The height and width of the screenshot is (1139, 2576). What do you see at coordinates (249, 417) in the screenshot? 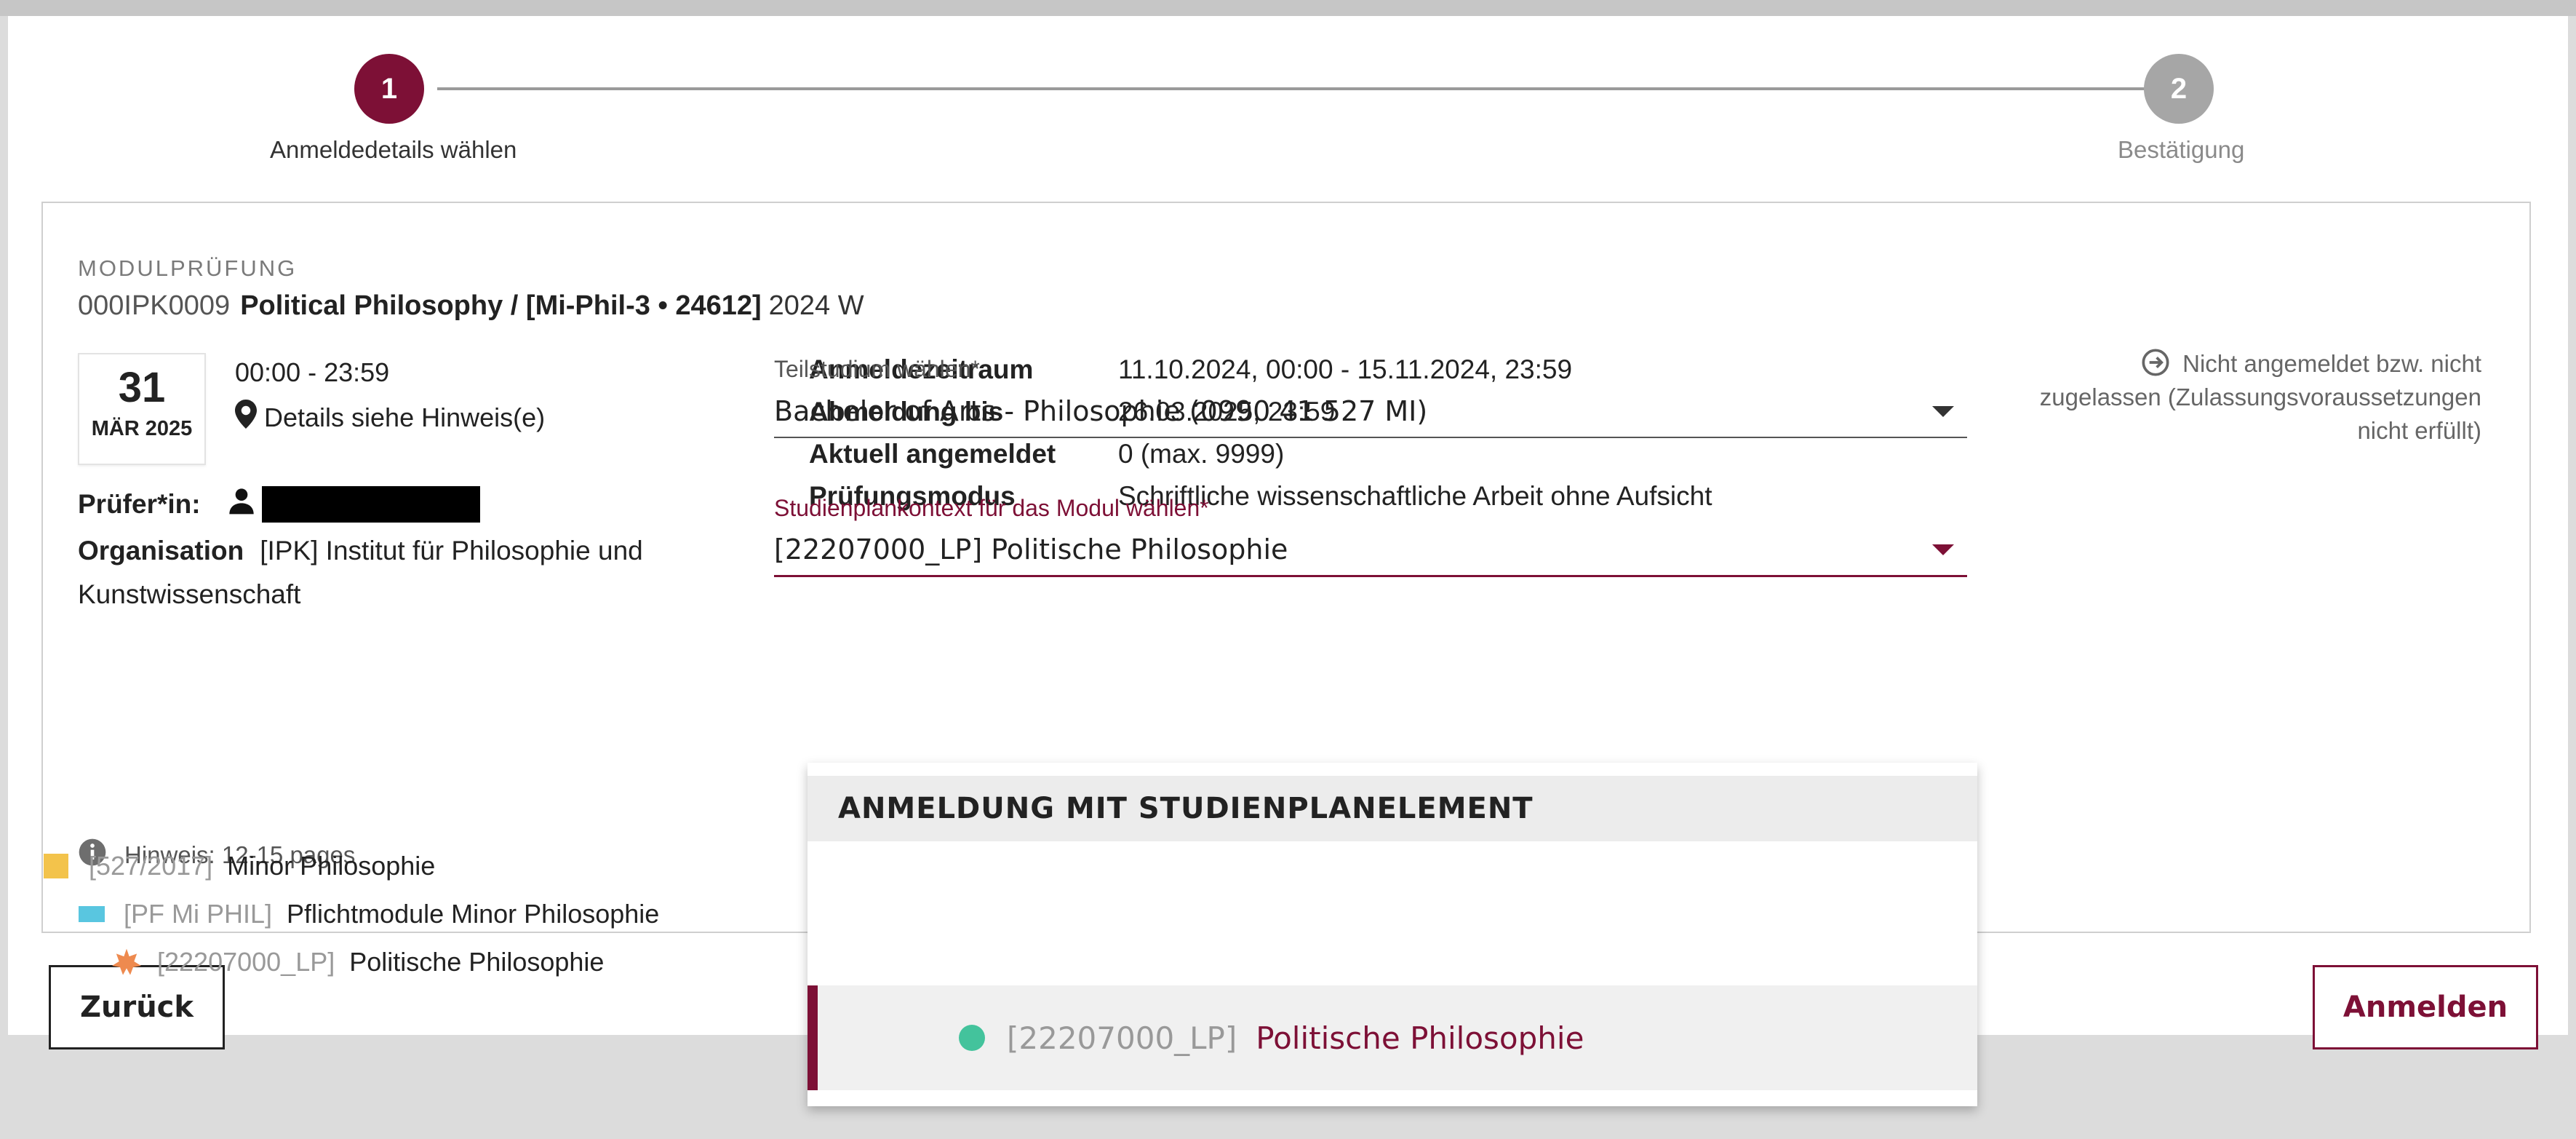
I see `map-pin-icon` at bounding box center [249, 417].